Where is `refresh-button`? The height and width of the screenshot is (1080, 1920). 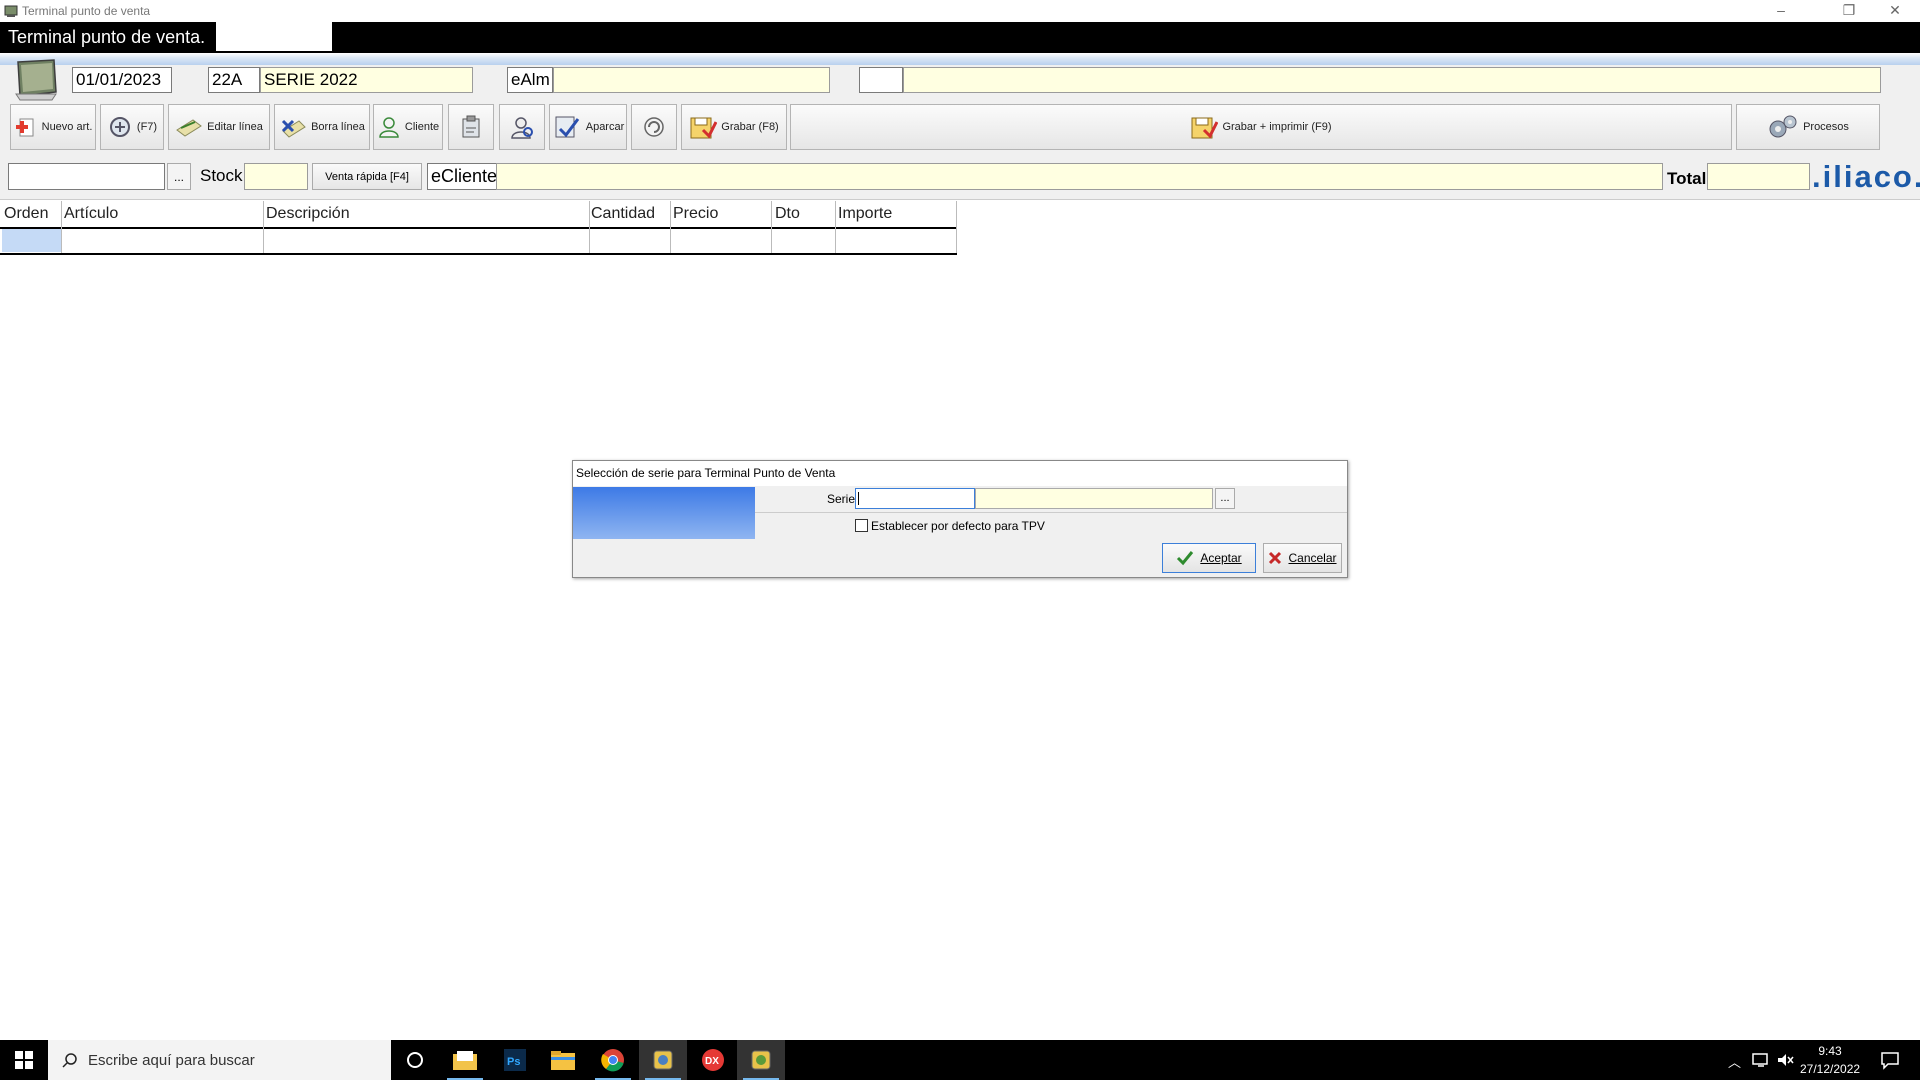
refresh-button is located at coordinates (654, 127).